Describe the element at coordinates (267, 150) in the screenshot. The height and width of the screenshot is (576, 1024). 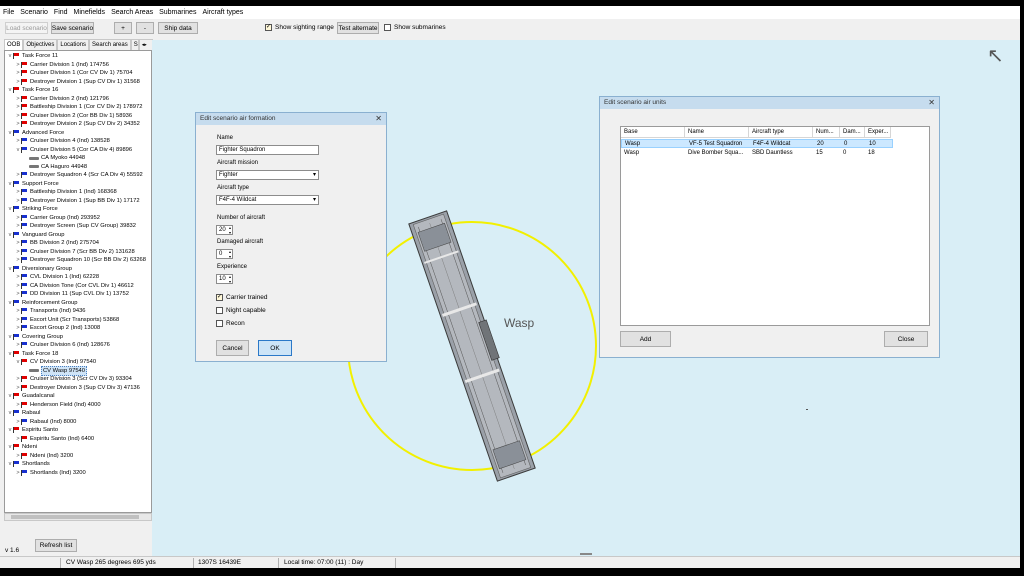
I see `name-input: Fighter Squadron` at that location.